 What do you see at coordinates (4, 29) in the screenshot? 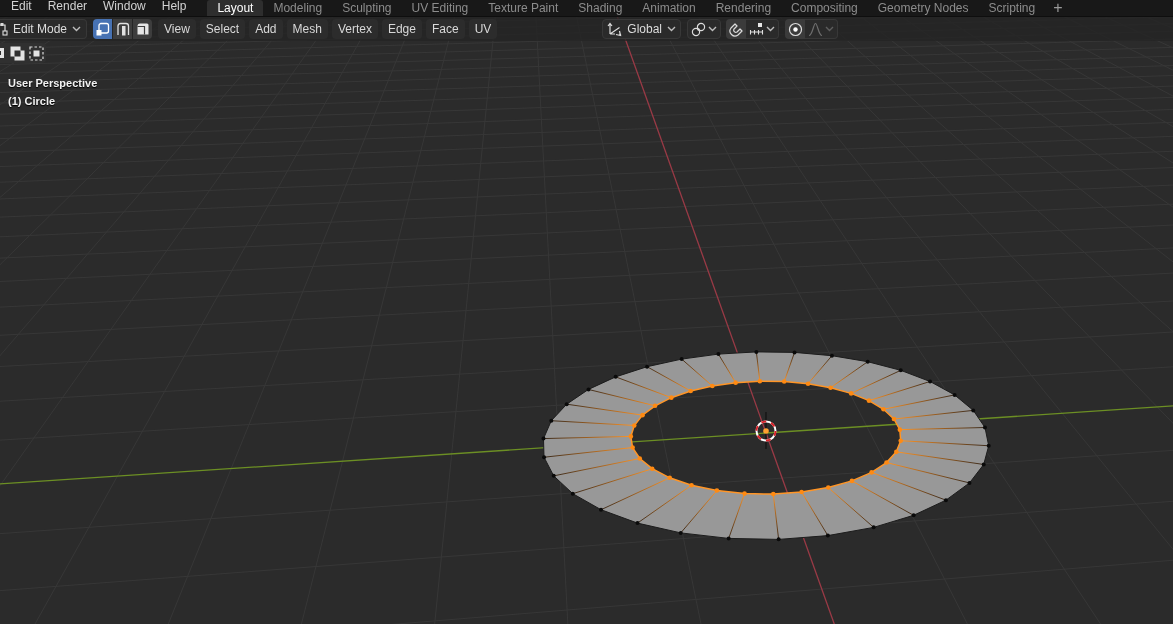
I see `mesh-vertices-icon` at bounding box center [4, 29].